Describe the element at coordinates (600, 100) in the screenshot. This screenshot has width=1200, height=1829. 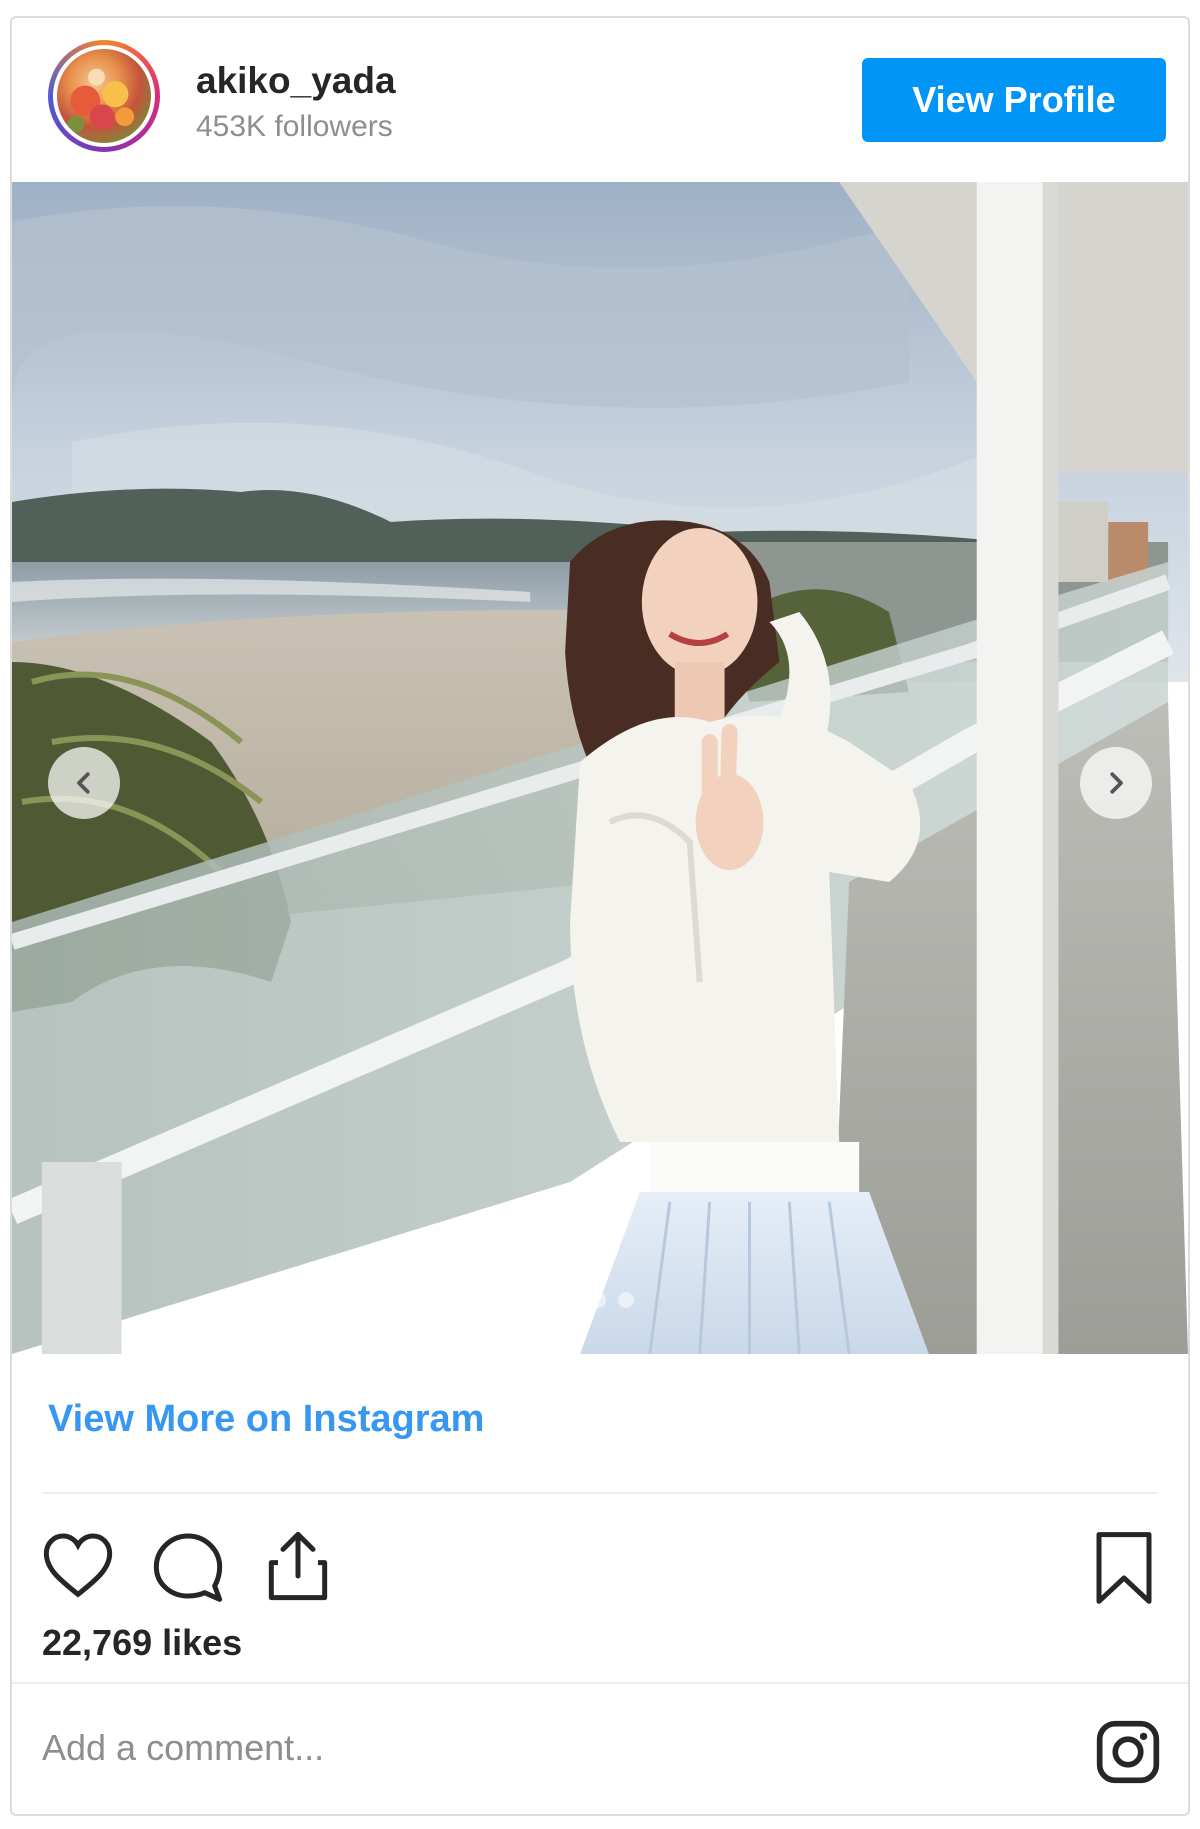
I see `post-header: akiko_yada 453K followers View Profile` at that location.